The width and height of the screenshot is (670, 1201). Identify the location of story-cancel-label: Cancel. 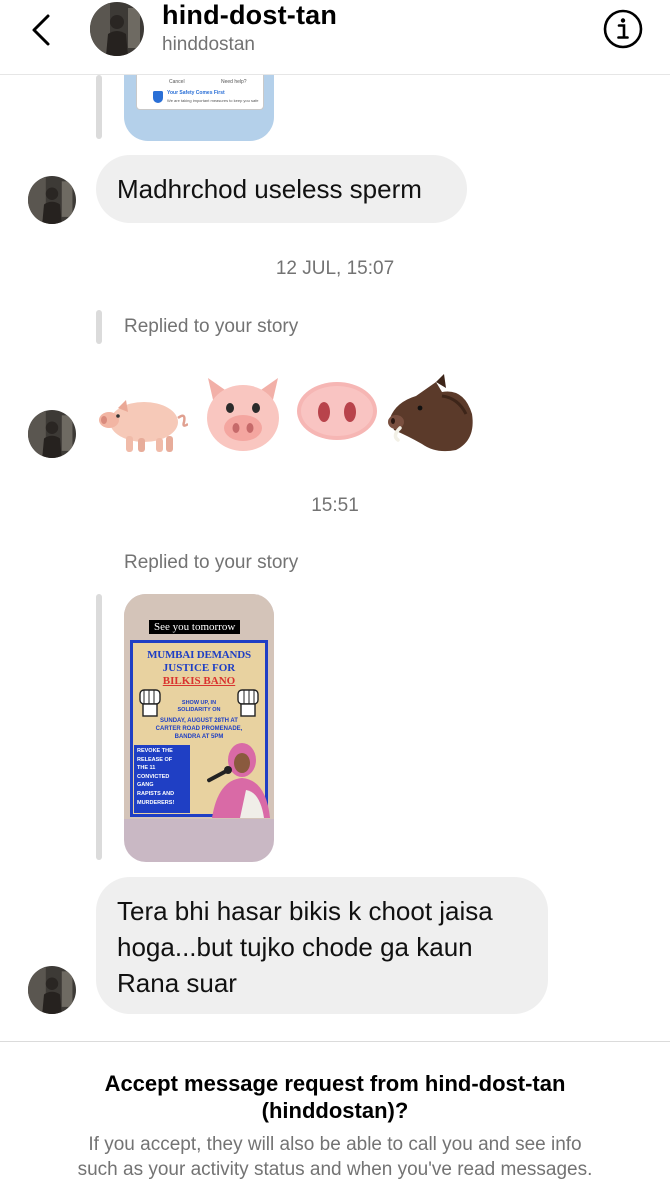
(177, 82).